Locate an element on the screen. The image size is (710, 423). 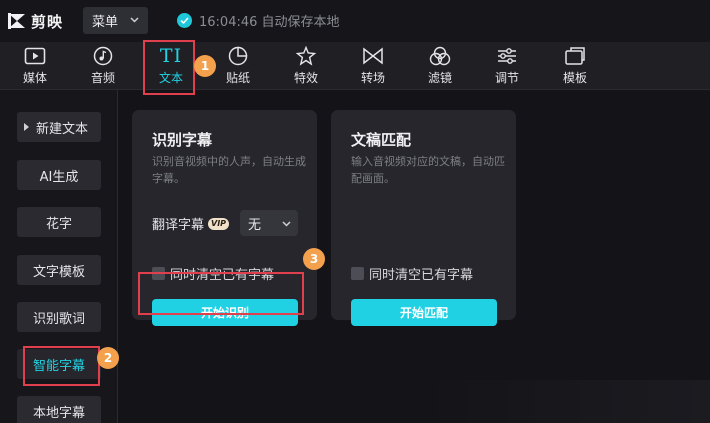
clear-existing-captions-option: 同时清空已有字幕 is located at coordinates (412, 273).